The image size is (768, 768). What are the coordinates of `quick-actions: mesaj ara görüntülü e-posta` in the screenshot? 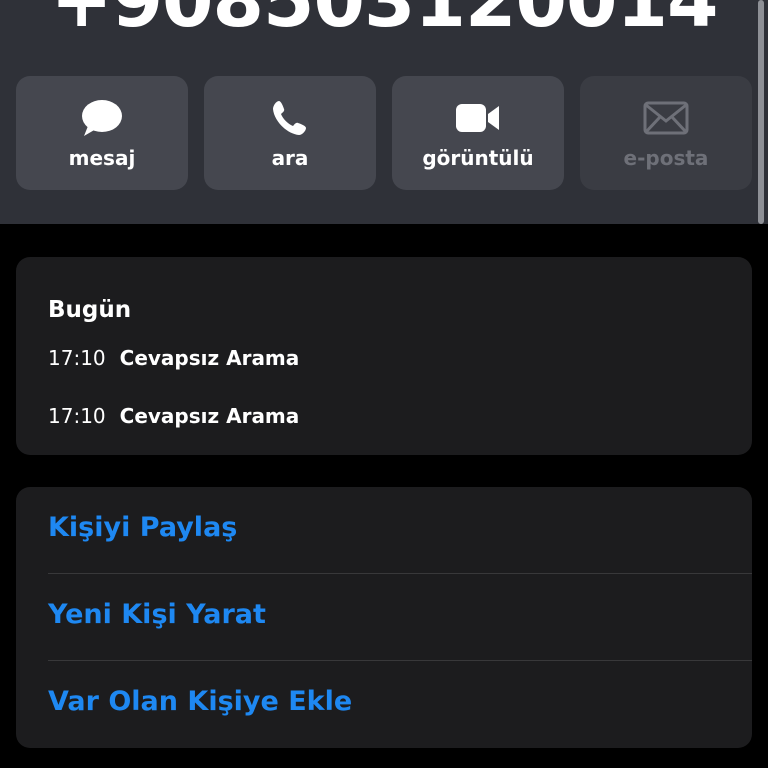 It's located at (384, 133).